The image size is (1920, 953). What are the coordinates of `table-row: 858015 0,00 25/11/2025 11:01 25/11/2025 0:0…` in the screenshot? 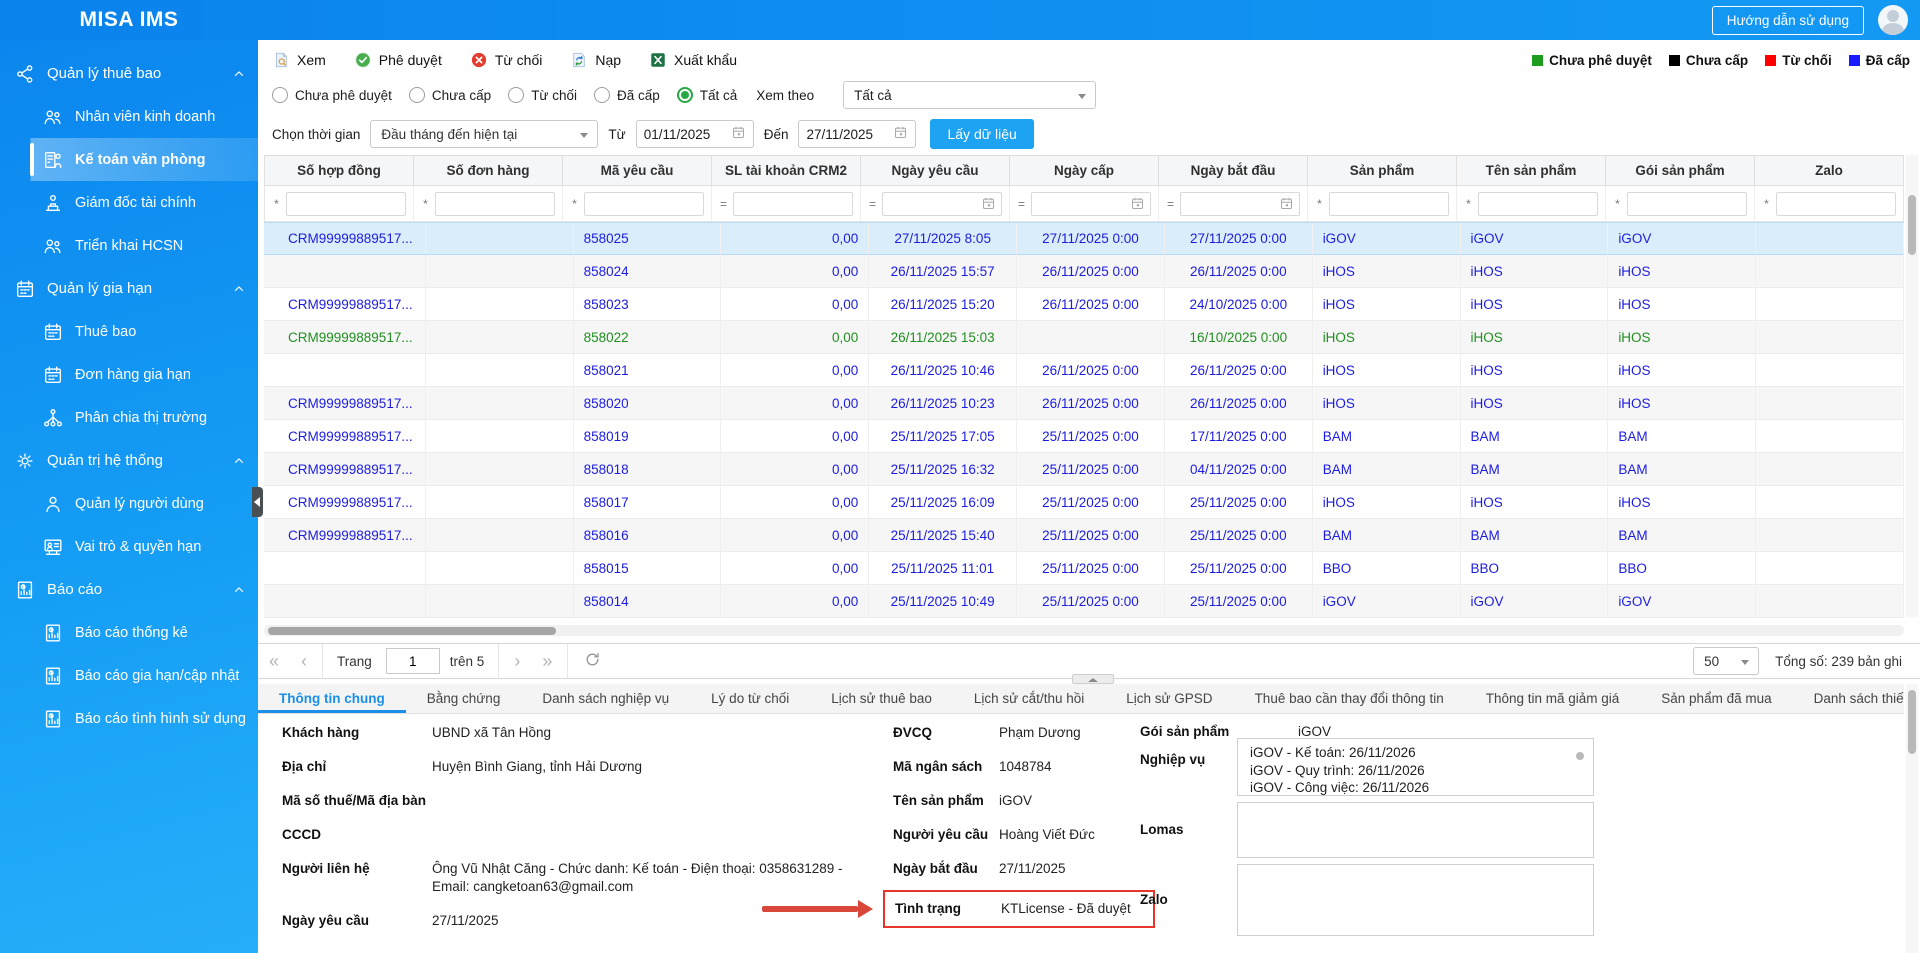 It's located at (1084, 568).